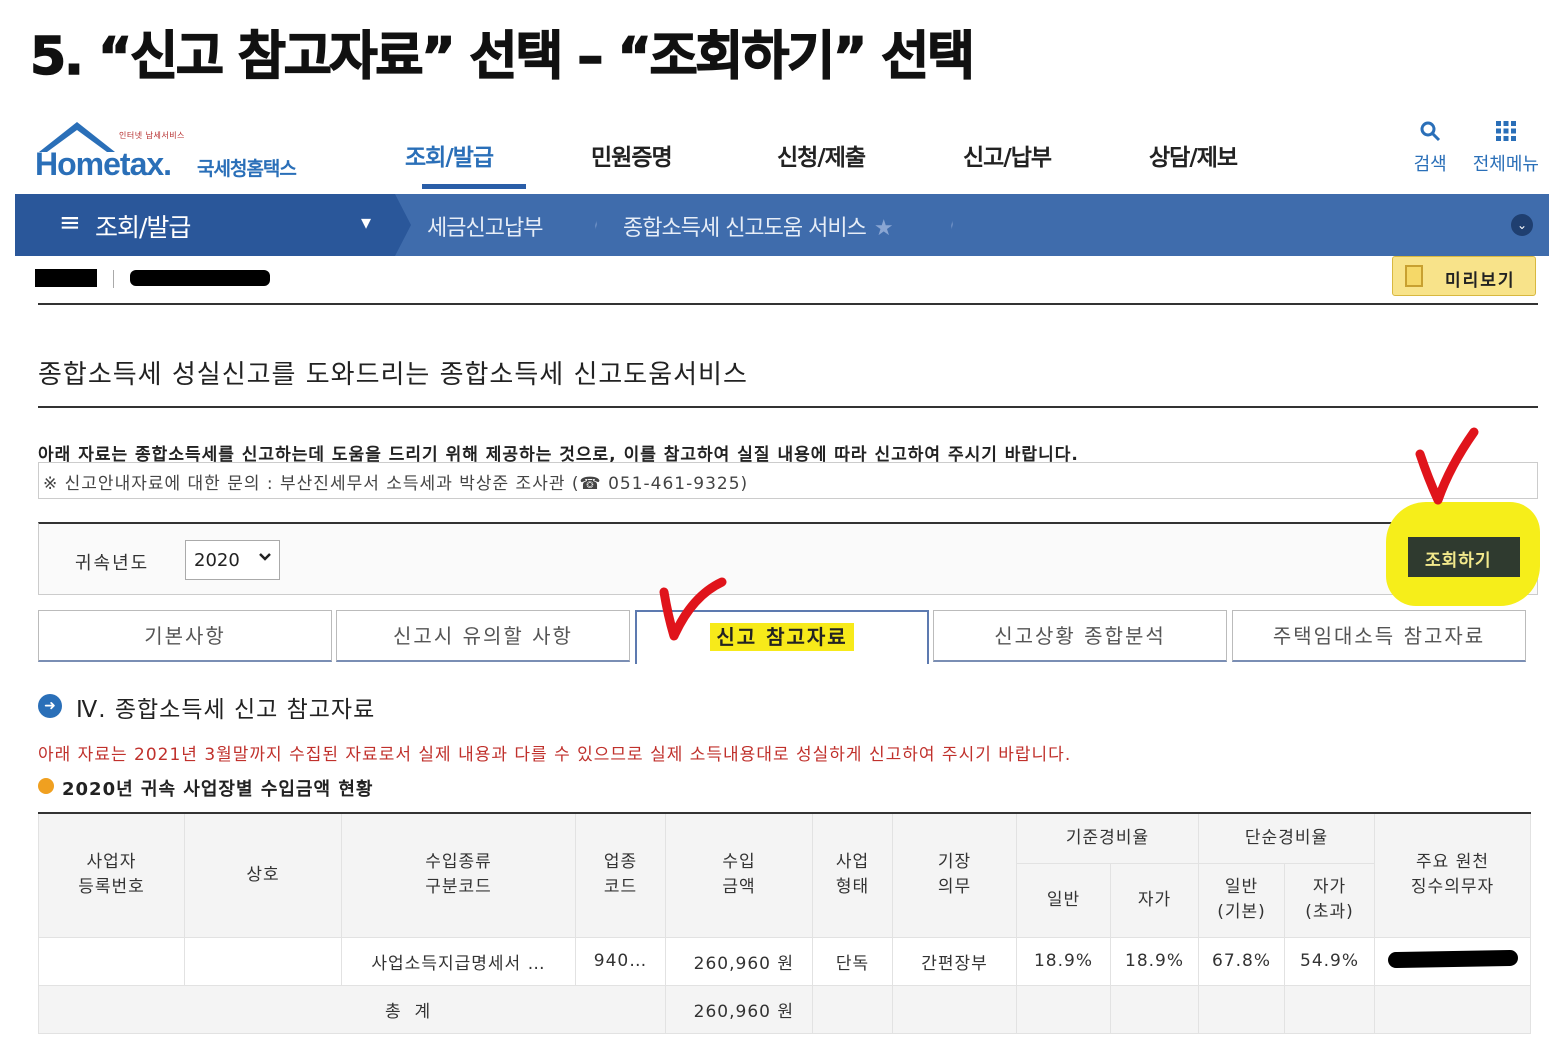 The width and height of the screenshot is (1549, 1047). What do you see at coordinates (1287, 838) in the screenshot?
I see `header-simple-rate: 단순경비율` at bounding box center [1287, 838].